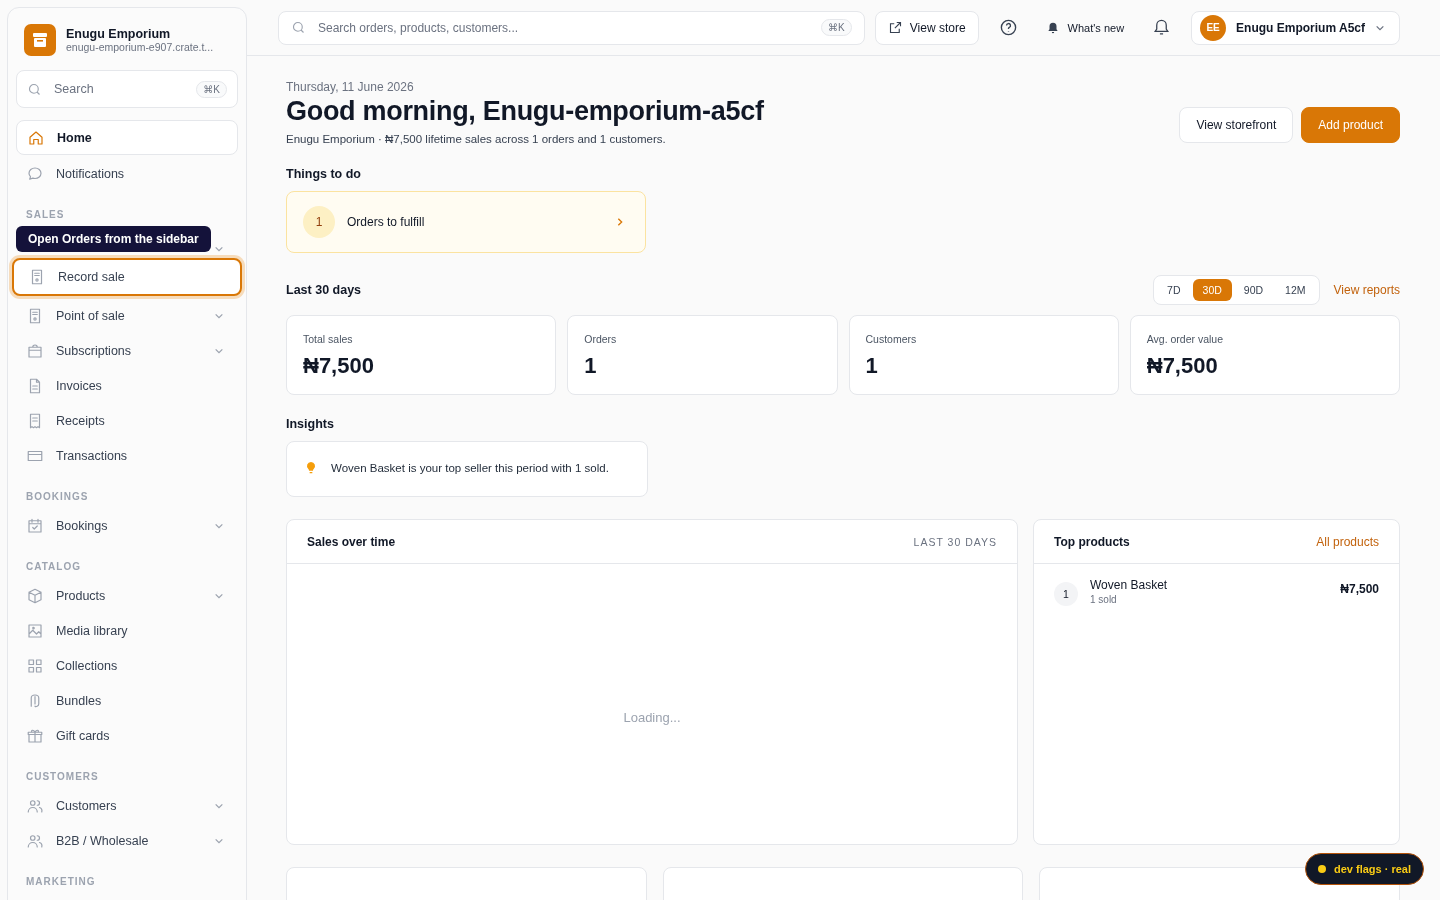 This screenshot has width=1440, height=900. Describe the element at coordinates (1185, 339) in the screenshot. I see `stat-label: Avg. order value` at that location.